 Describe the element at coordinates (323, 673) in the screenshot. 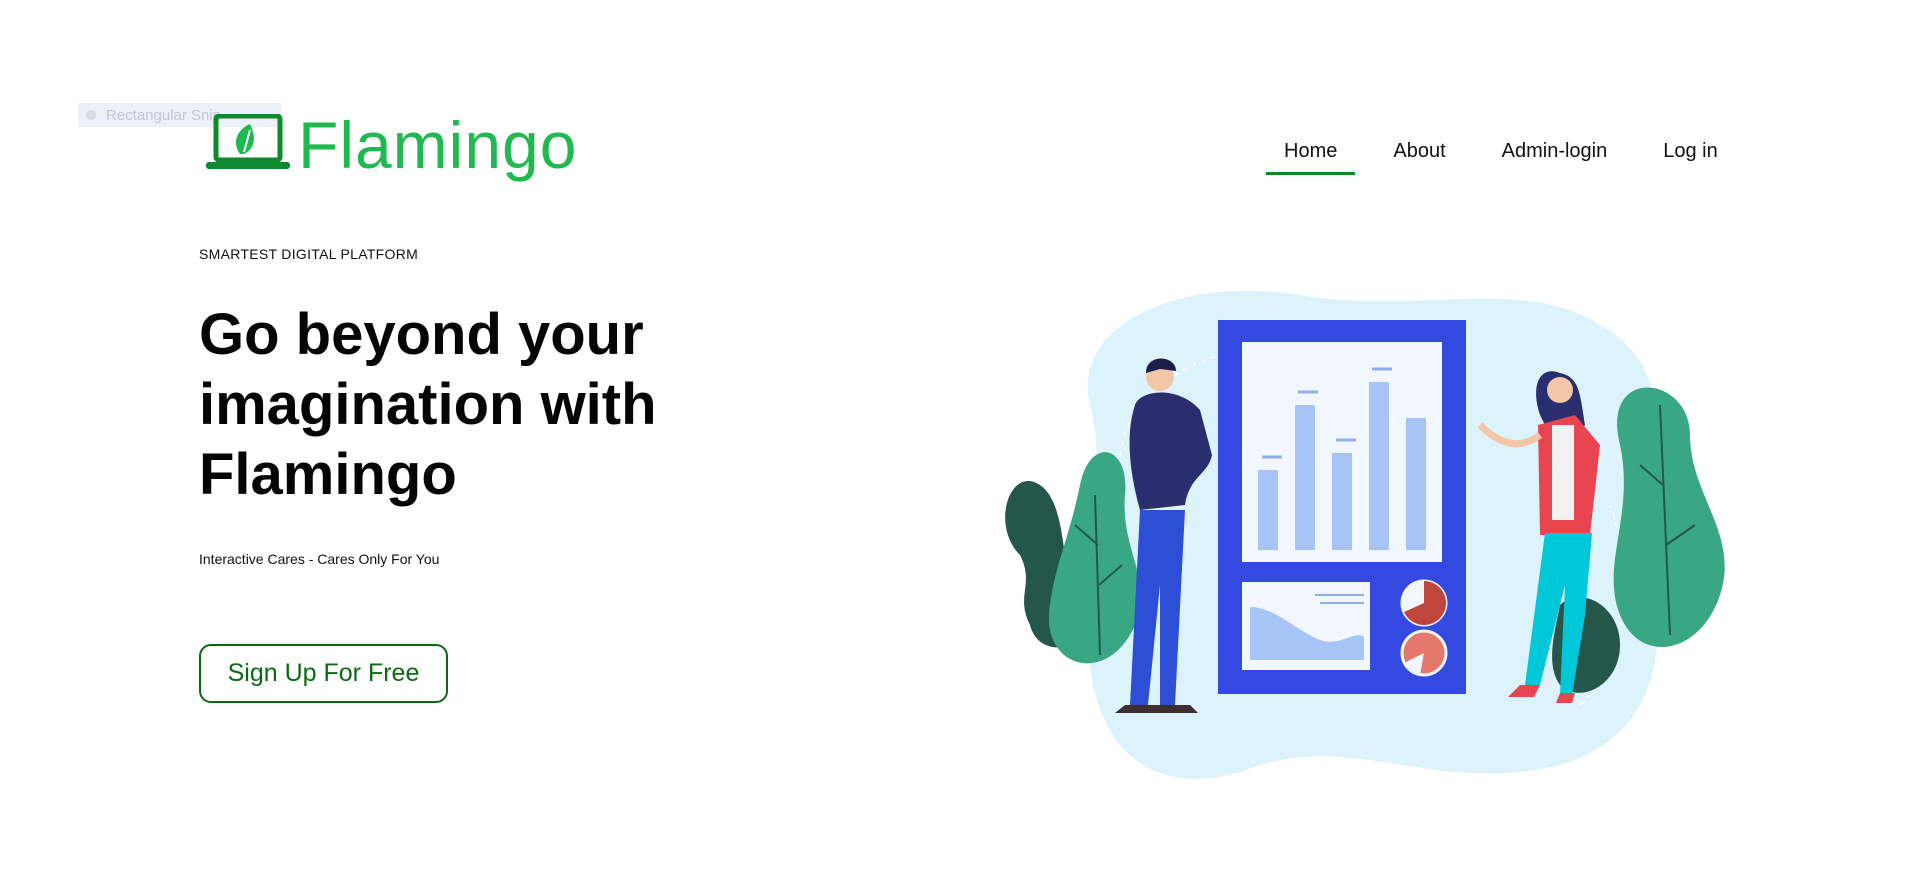

I see `sign-up-button: Sign Up For Free` at that location.